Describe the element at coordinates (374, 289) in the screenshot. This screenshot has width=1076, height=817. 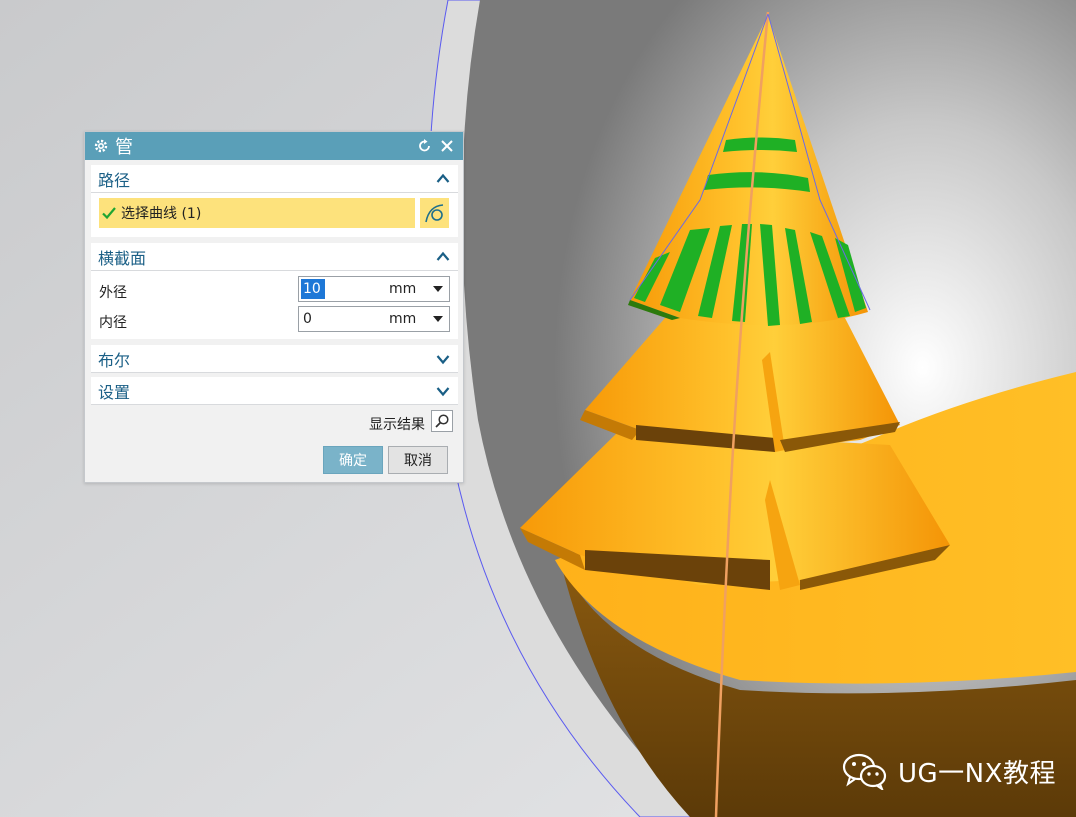
I see `outer-diameter-field: mm` at that location.